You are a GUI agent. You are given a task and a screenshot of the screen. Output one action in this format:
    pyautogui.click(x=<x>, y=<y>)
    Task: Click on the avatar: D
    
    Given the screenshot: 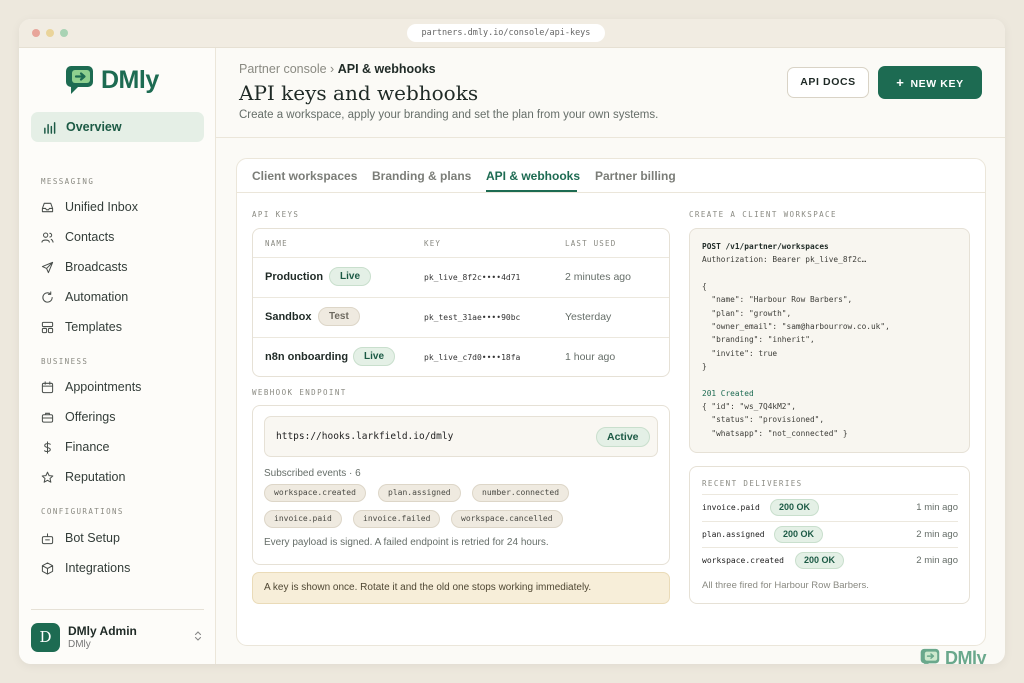 What is the action you would take?
    pyautogui.click(x=45, y=637)
    